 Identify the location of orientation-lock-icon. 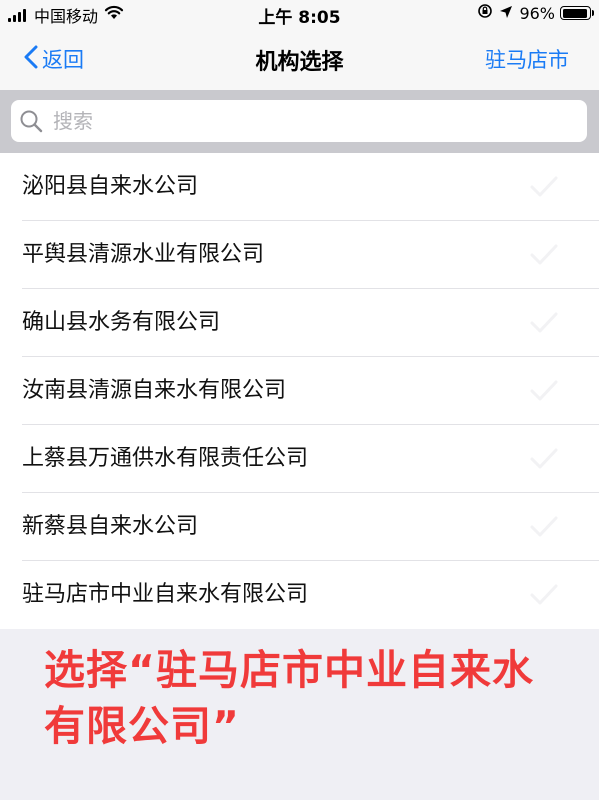
(485, 13).